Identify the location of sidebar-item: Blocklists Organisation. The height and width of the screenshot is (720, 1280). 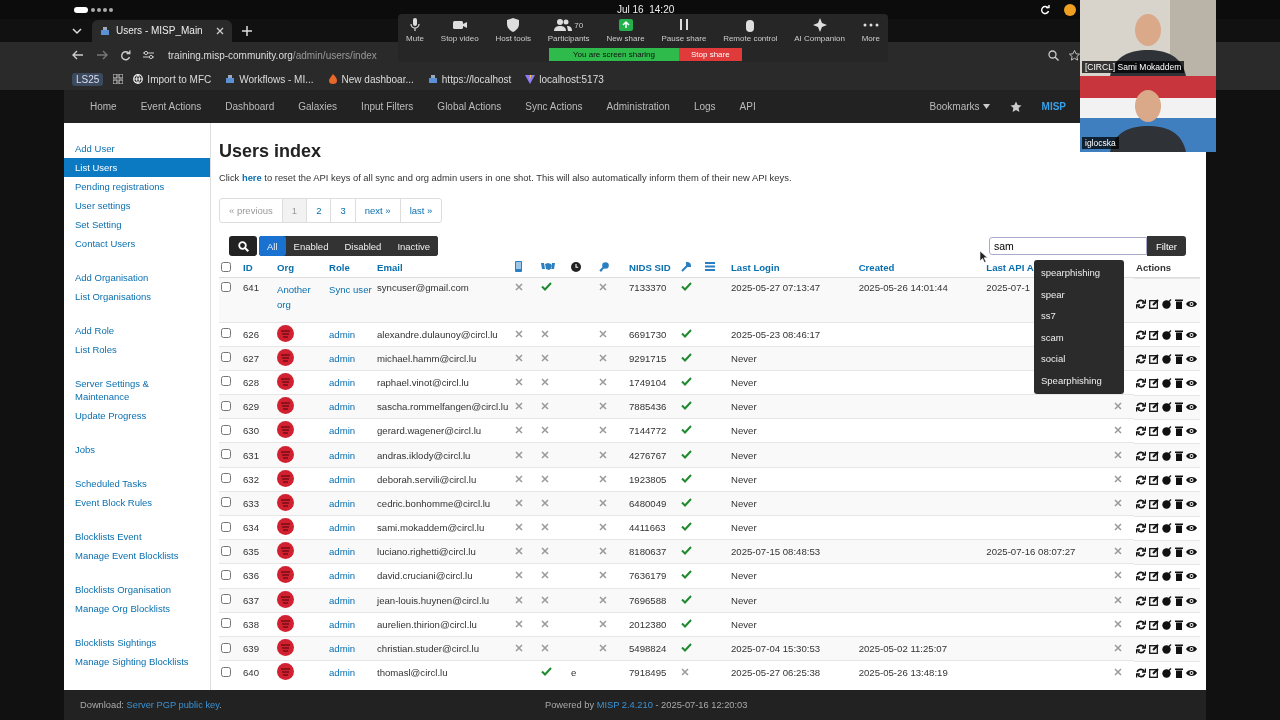
(137, 589).